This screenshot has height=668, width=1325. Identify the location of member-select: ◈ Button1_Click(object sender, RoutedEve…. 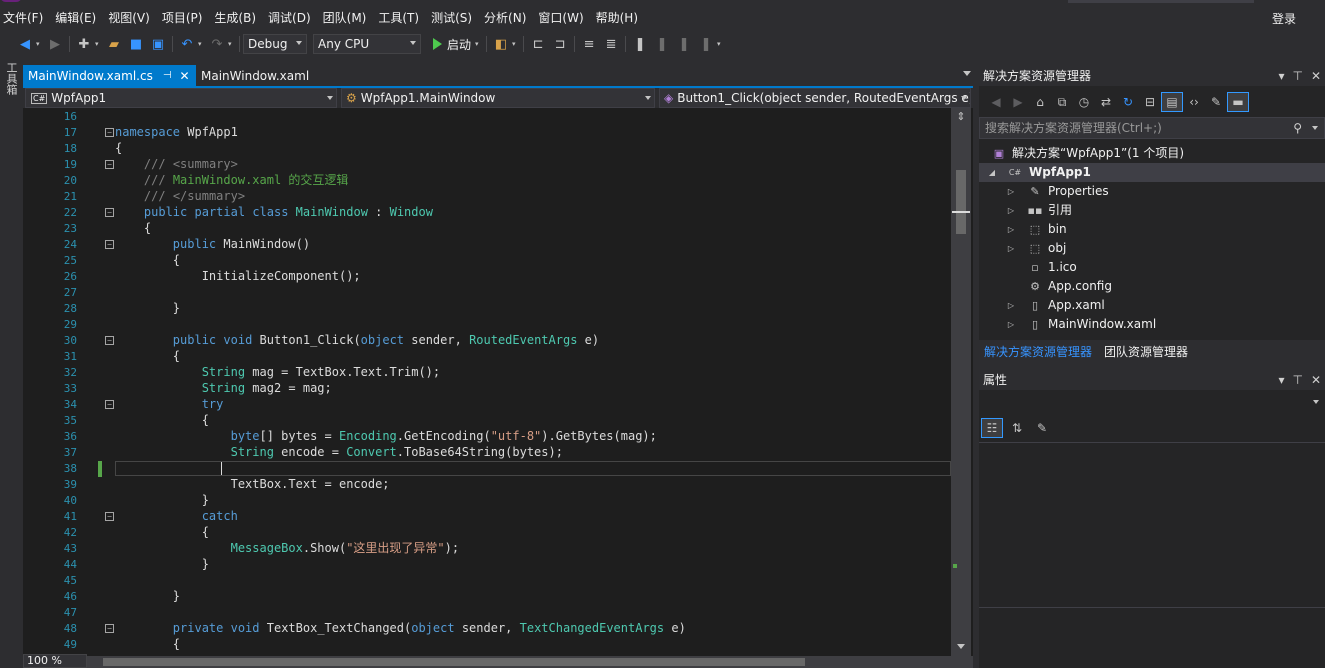
(815, 98).